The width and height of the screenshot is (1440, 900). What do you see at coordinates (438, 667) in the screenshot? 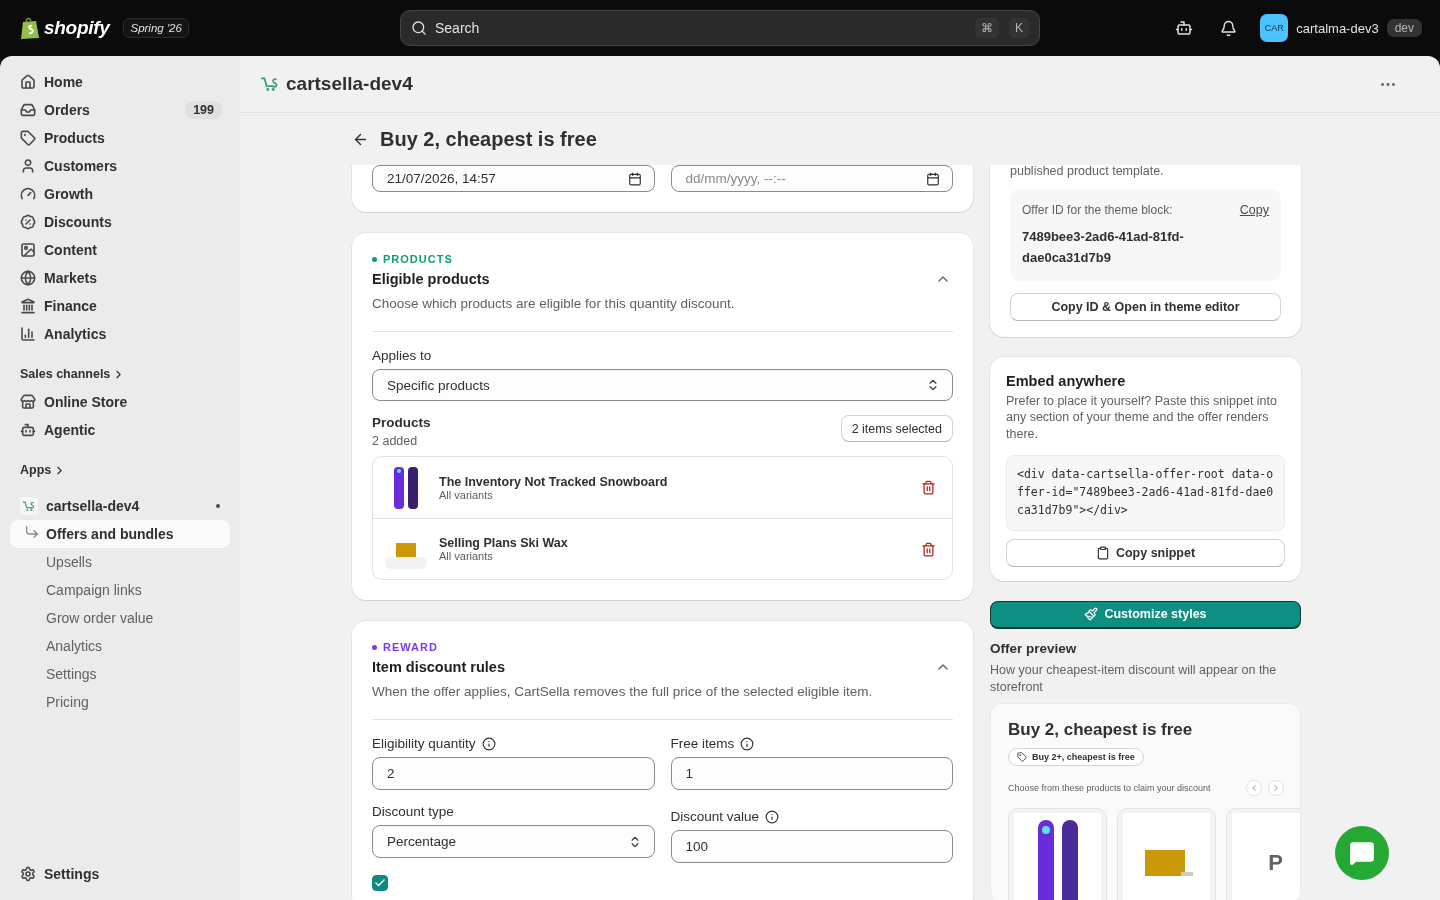
I see `section-title: Item discount rules` at bounding box center [438, 667].